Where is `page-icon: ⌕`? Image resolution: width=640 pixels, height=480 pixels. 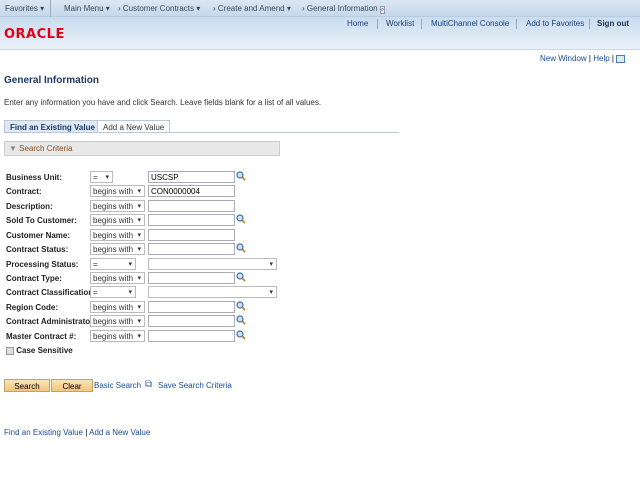
page-icon: ⌕ is located at coordinates (382, 10).